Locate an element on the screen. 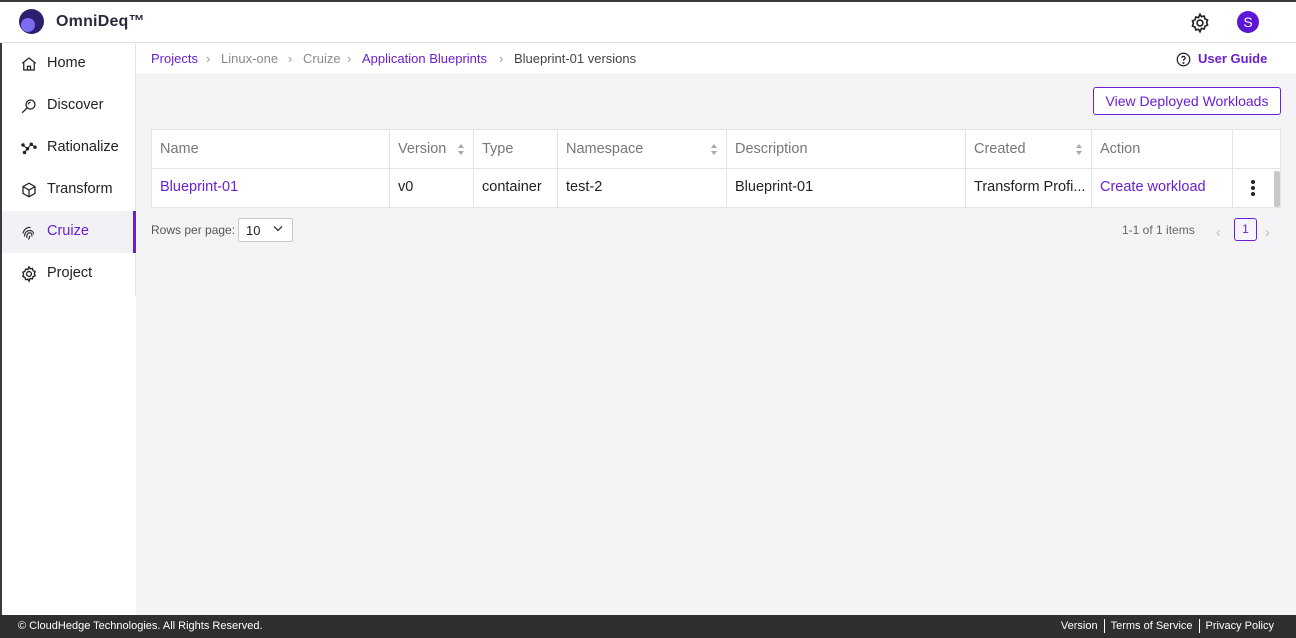 This screenshot has width=1296, height=638. column-header-label: Type is located at coordinates (498, 149).